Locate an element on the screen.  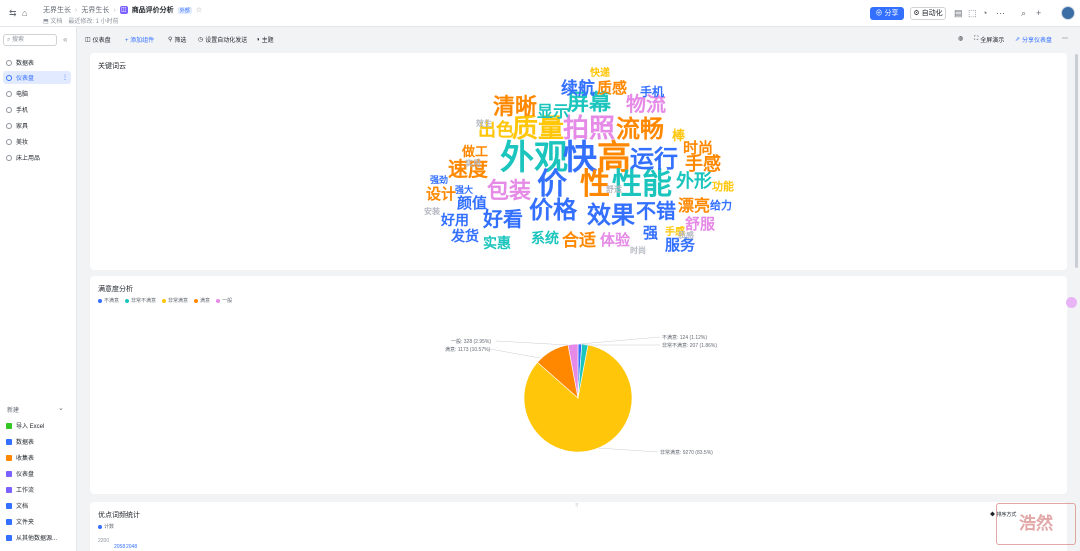
automation-button: ⚙ 自动化 is located at coordinates (928, 13).